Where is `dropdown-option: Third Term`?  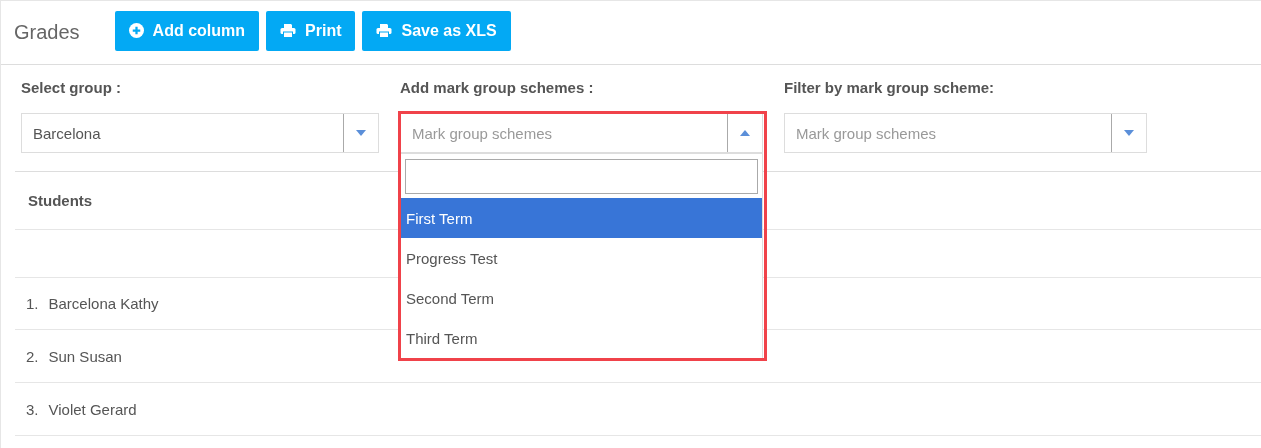 dropdown-option: Third Term is located at coordinates (581, 338).